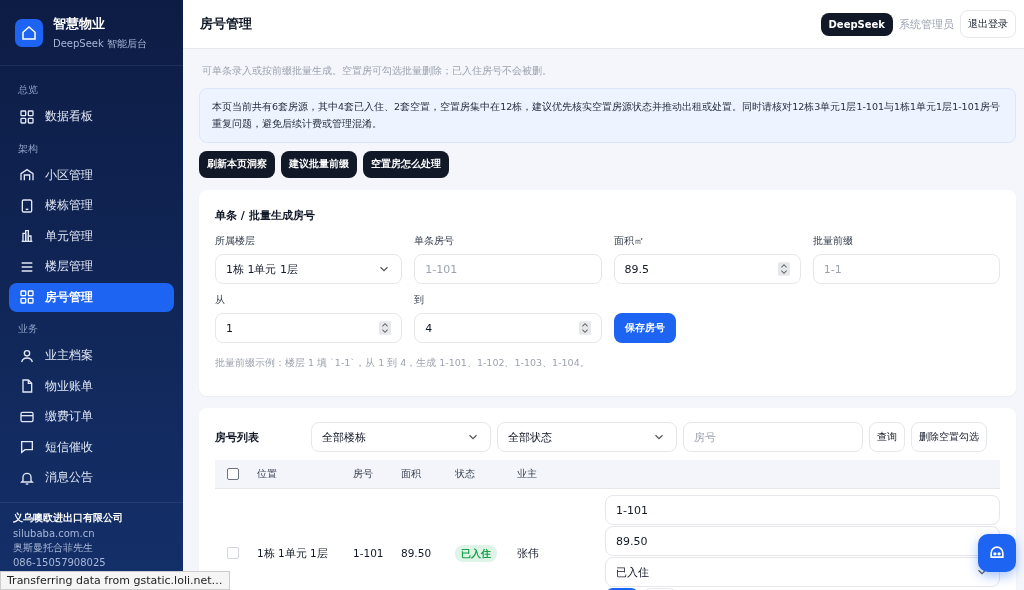  I want to click on nav-section-heading: 总览, so click(28, 90).